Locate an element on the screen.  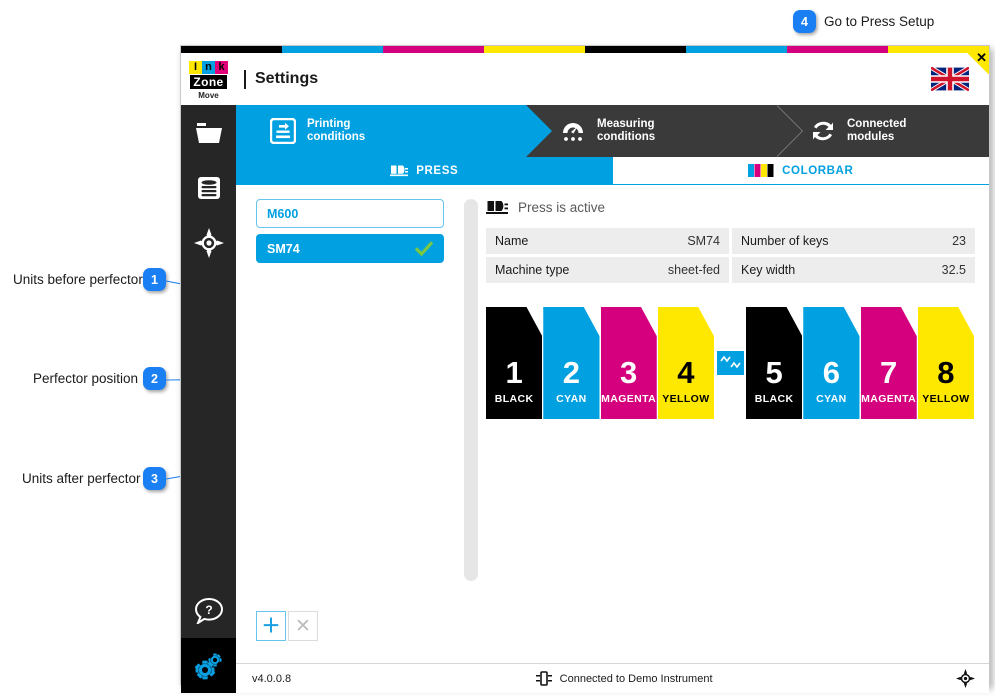
page-title: Settings is located at coordinates (287, 78).